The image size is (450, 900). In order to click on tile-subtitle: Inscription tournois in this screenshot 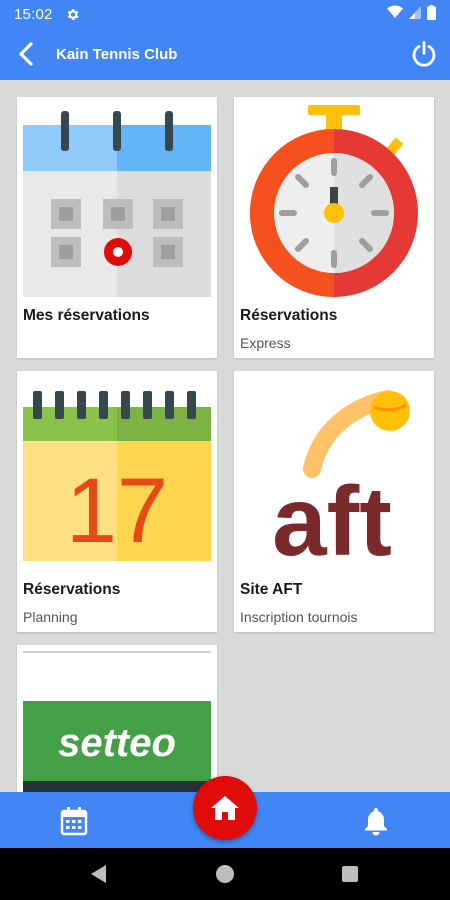, I will do `click(299, 617)`.